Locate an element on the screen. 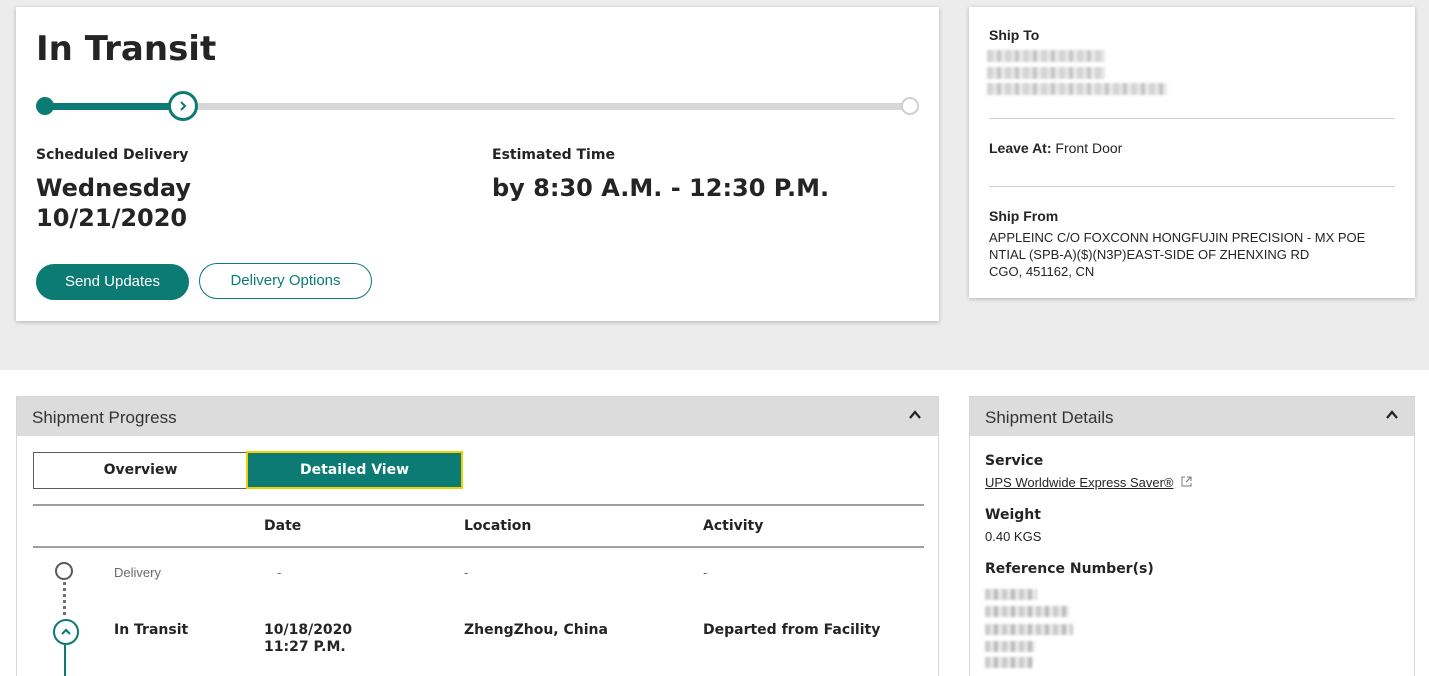  timeline-empty-dot is located at coordinates (64, 571).